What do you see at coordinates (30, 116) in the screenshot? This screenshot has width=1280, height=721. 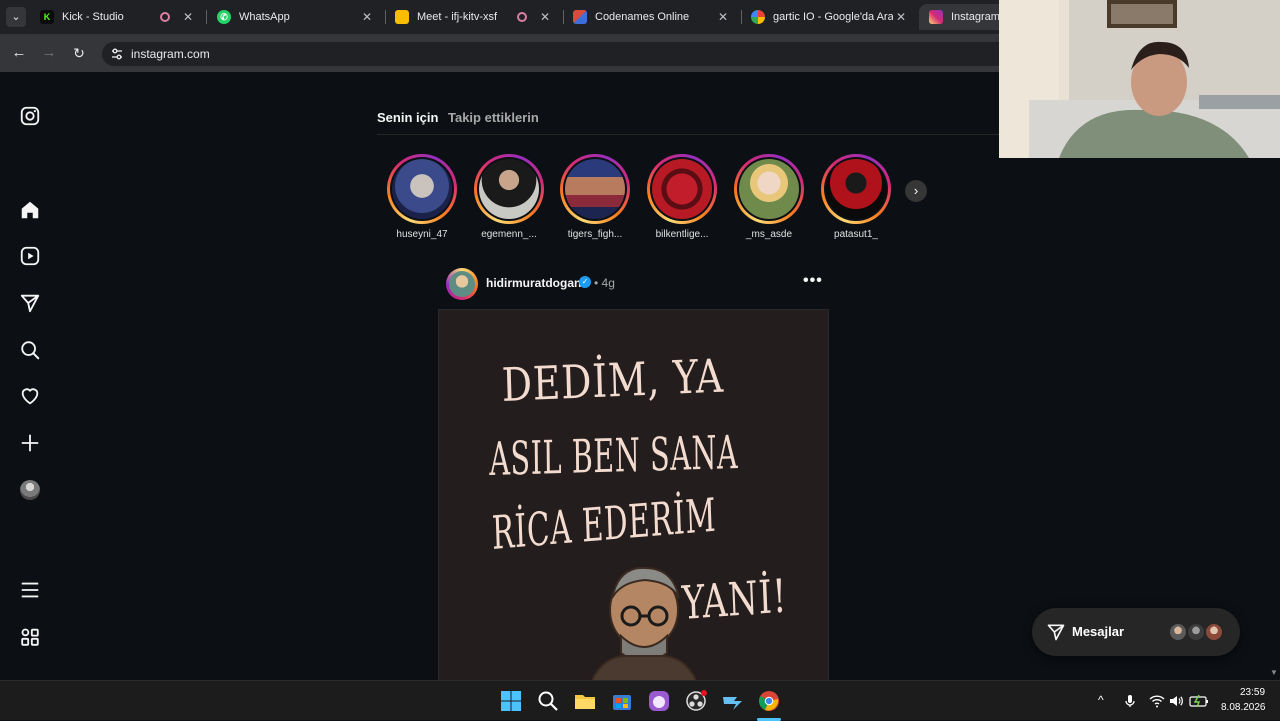 I see `instagram-logo-icon` at bounding box center [30, 116].